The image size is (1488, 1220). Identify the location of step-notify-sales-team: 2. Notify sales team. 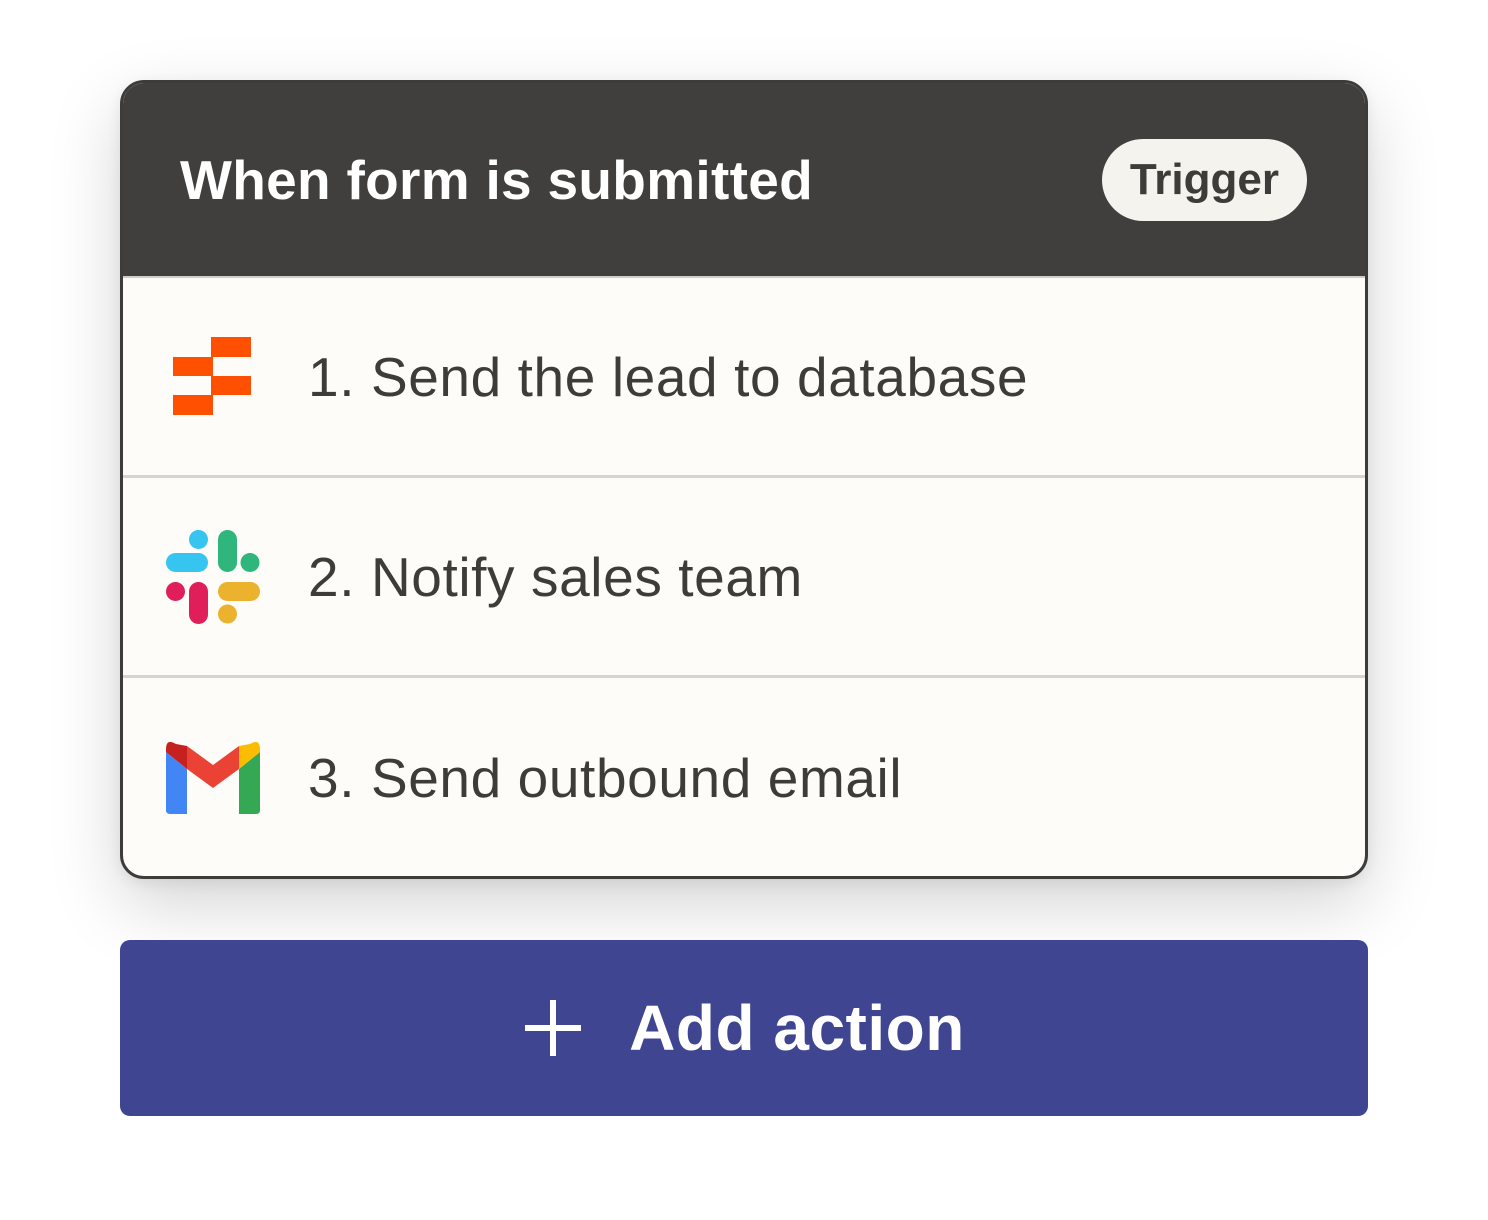
(744, 578).